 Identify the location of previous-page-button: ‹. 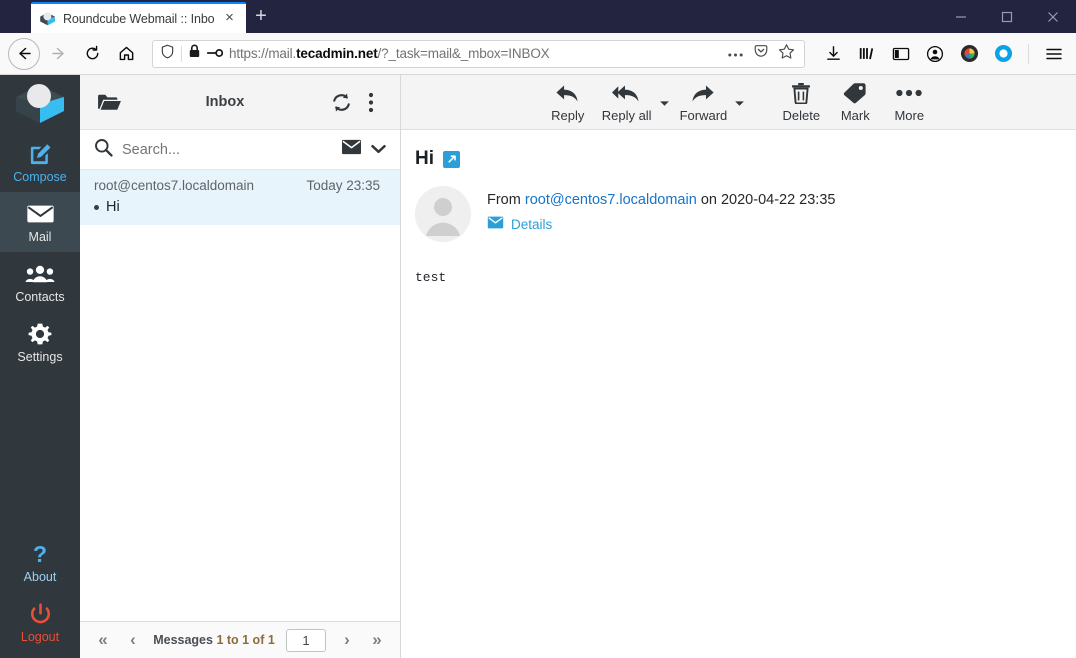
(133, 640).